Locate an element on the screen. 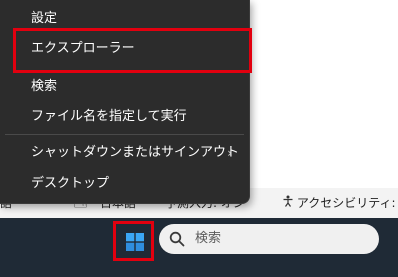 The width and height of the screenshot is (398, 277). menu-item-search: 検索 is located at coordinates (124, 87).